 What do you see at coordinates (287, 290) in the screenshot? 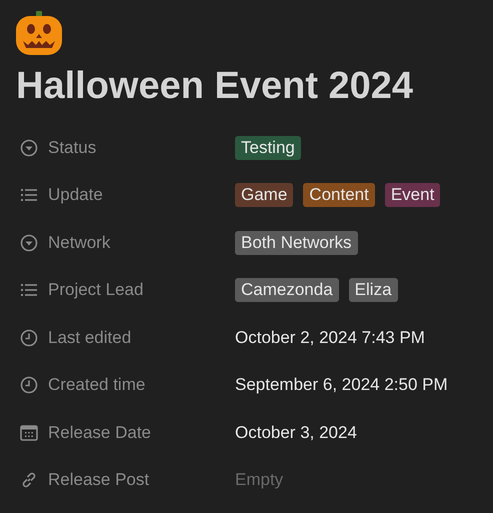
I see `tag: Camezonda` at bounding box center [287, 290].